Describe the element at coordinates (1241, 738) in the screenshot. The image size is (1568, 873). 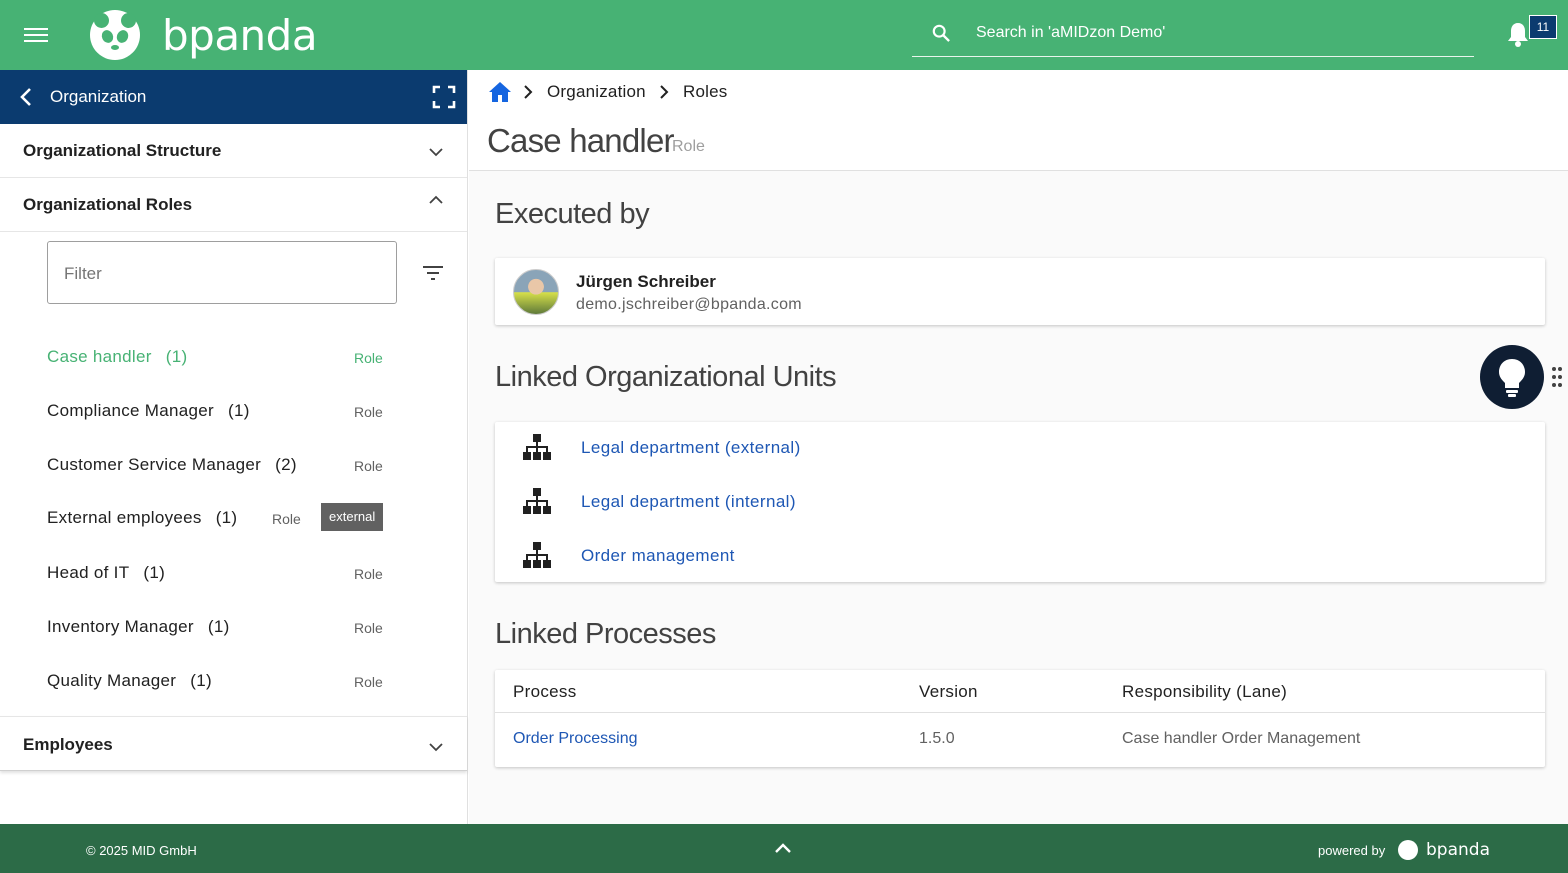
I see `process-lane: Case handler Order Management` at that location.